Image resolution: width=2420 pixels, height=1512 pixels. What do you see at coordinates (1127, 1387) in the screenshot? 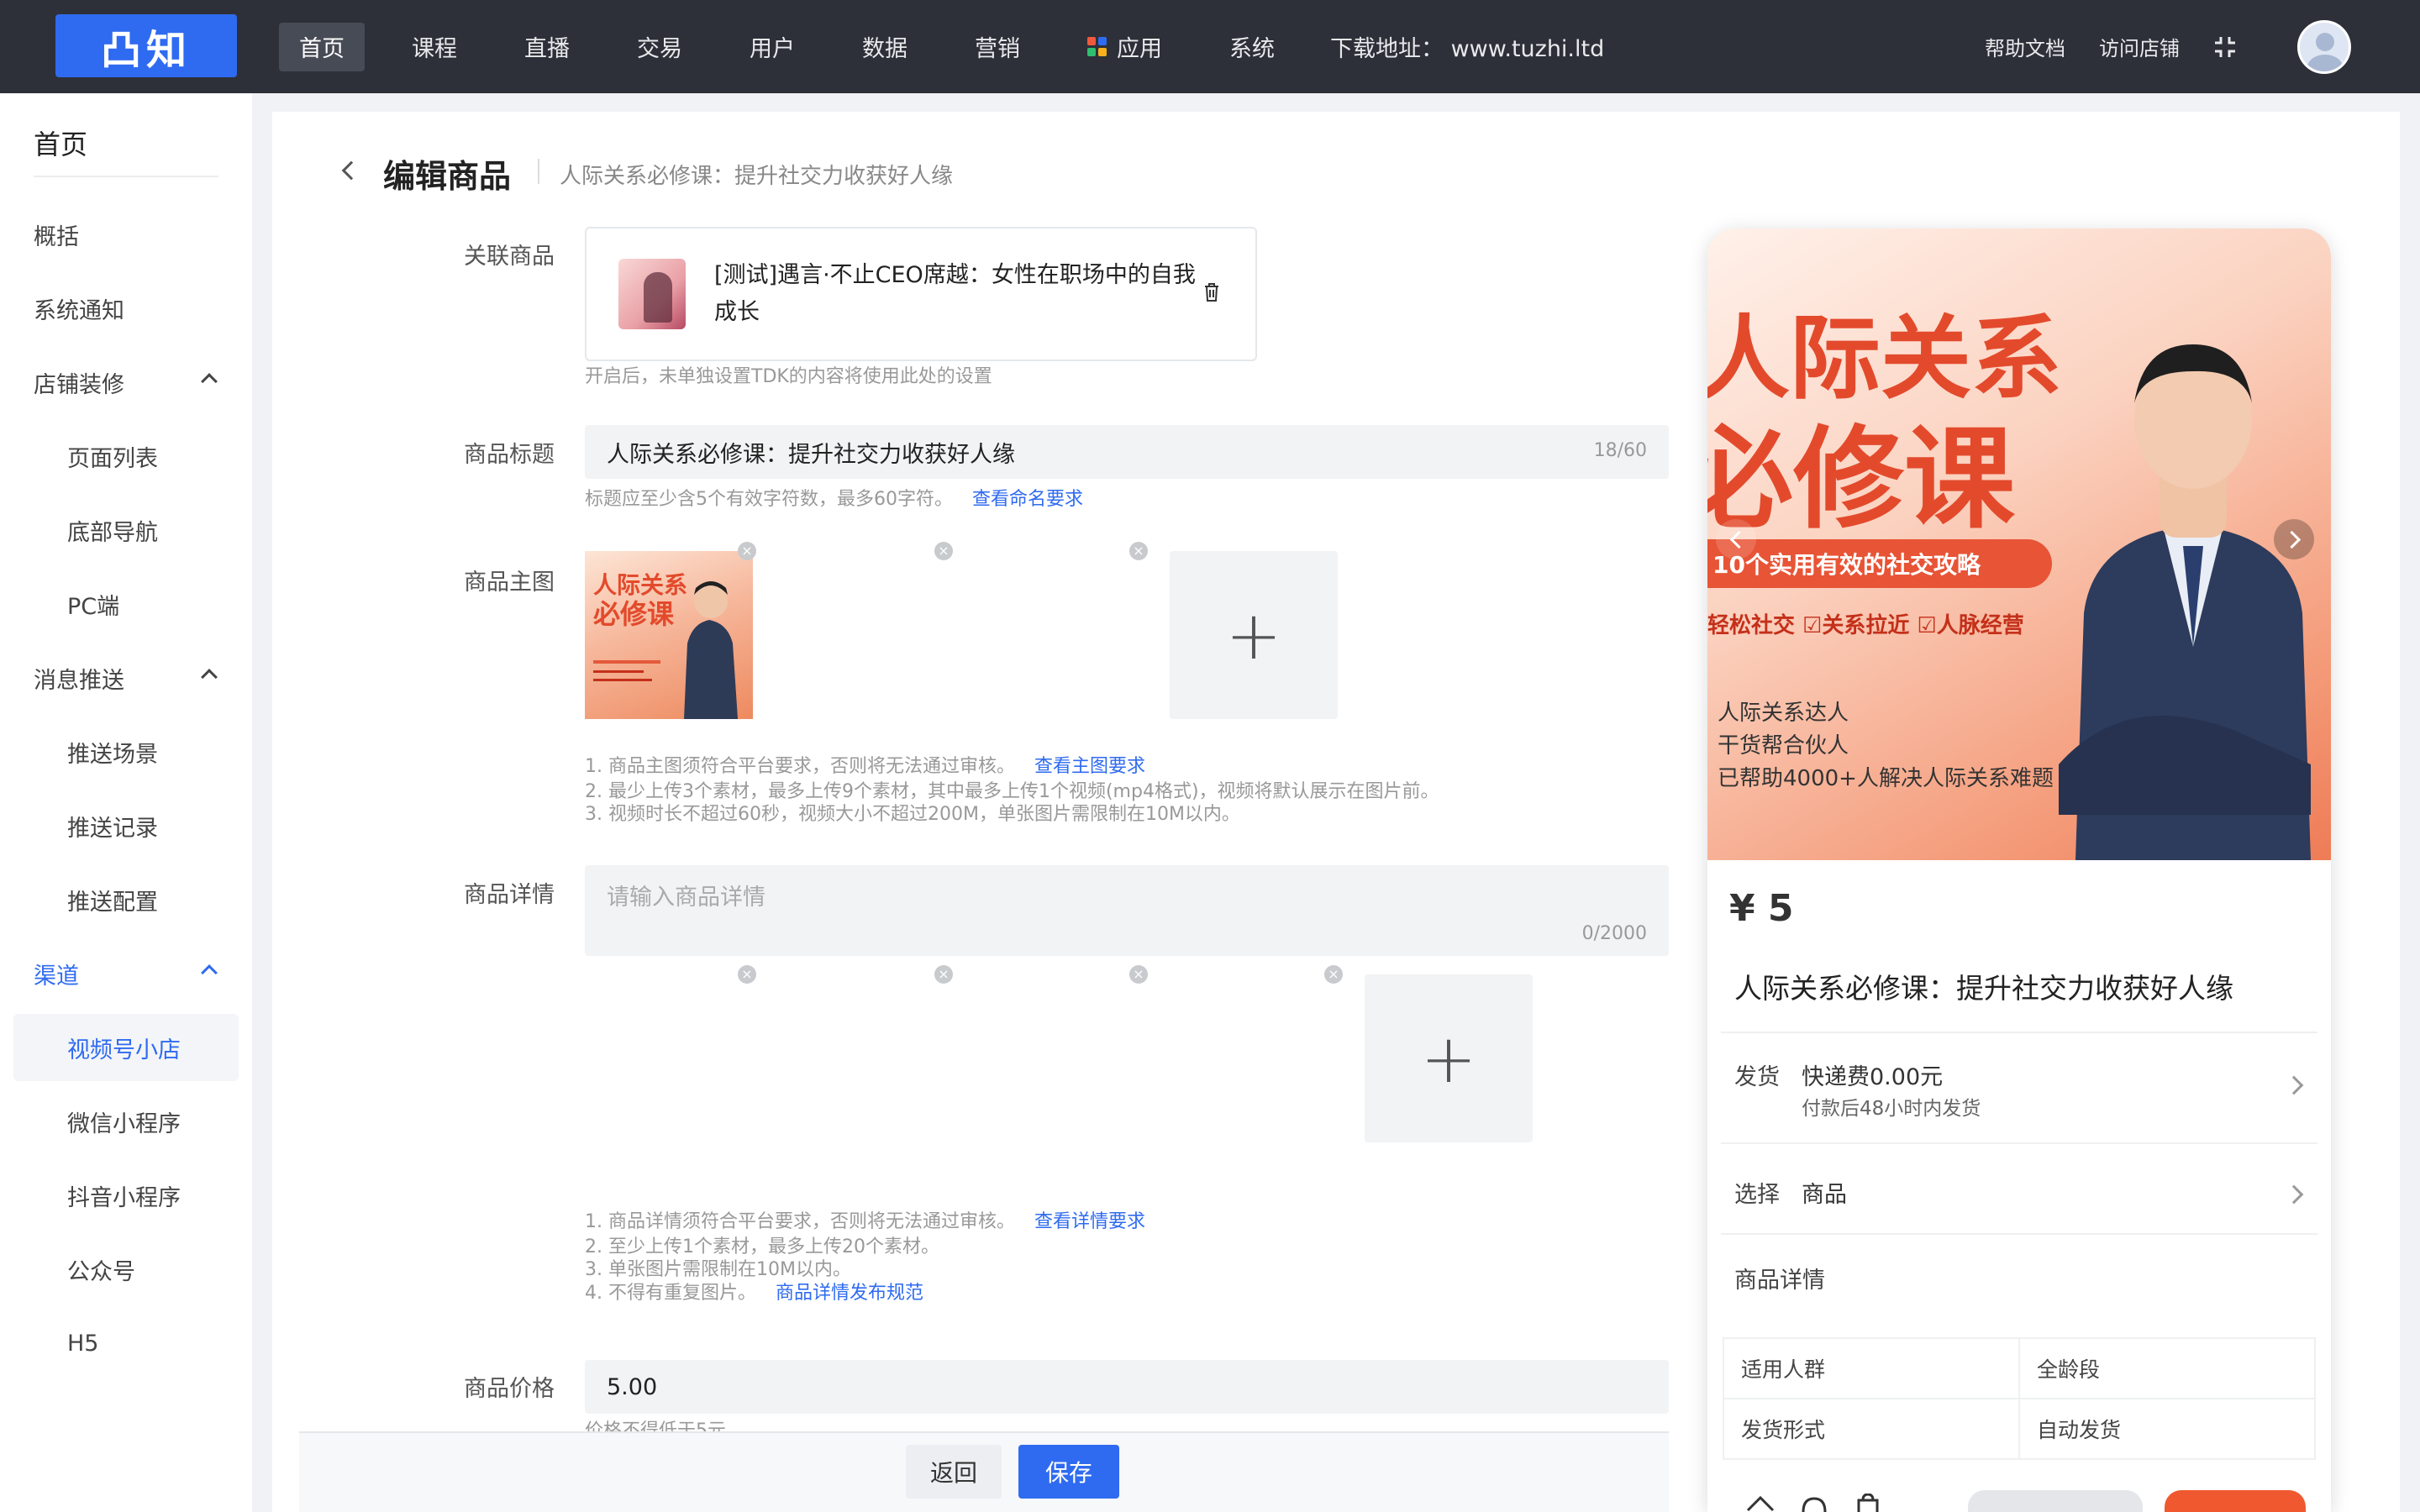
I see `price-input: 5.00` at bounding box center [1127, 1387].